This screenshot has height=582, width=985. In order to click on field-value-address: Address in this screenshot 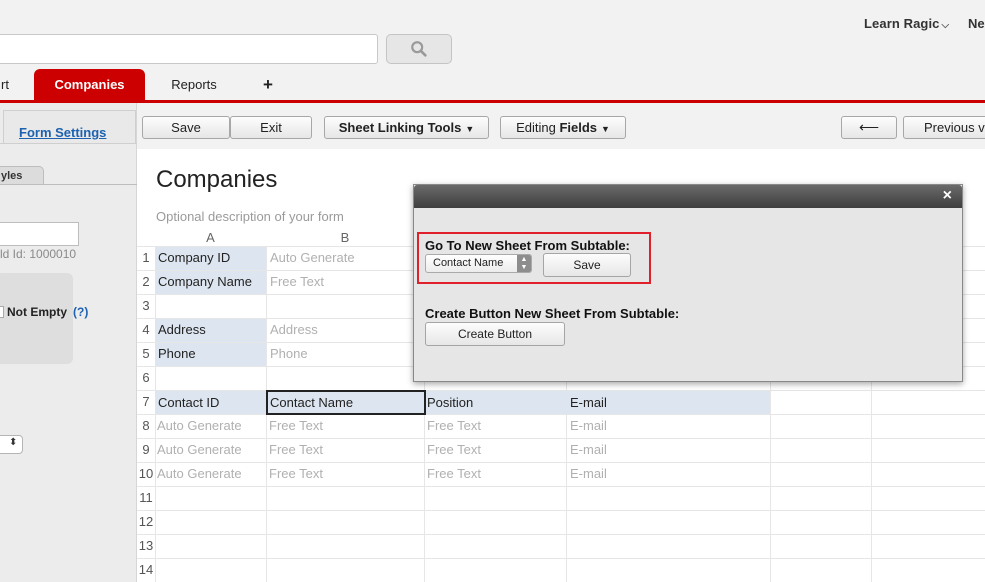, I will do `click(294, 329)`.